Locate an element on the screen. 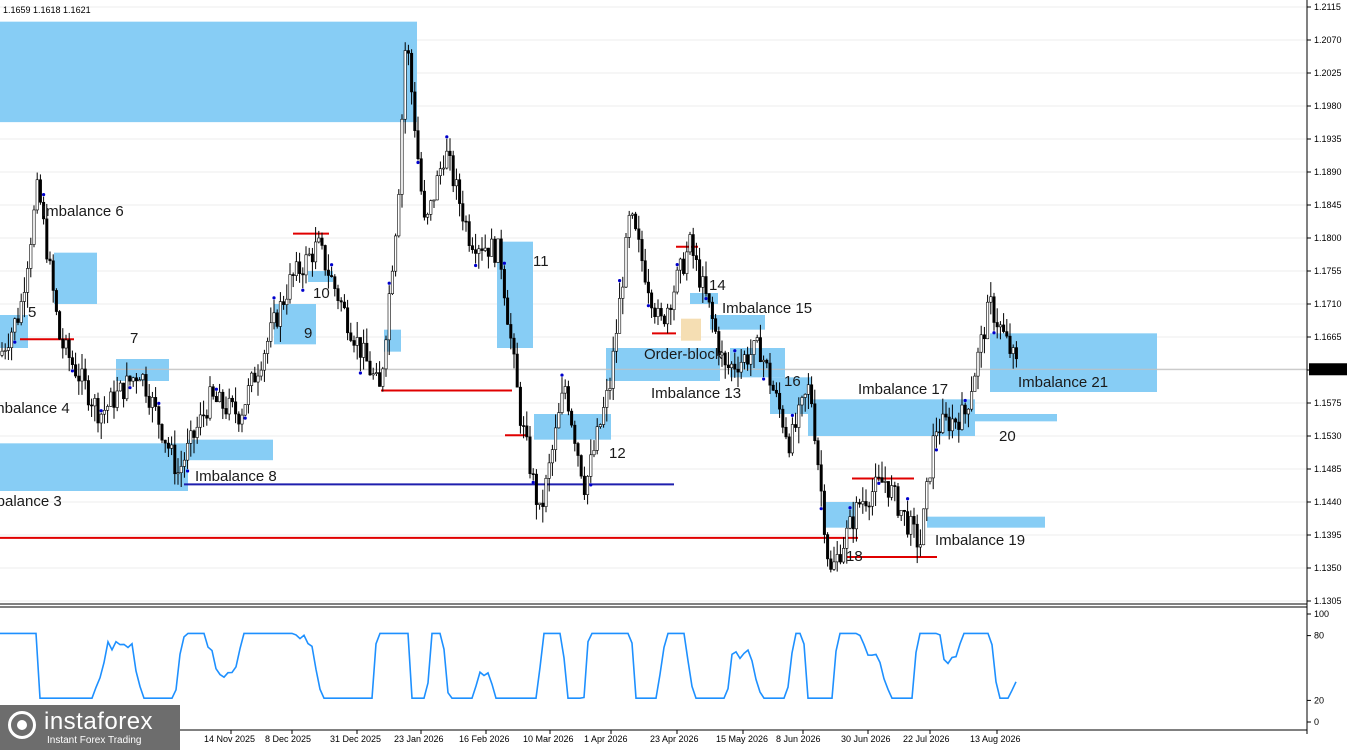  logo-name: instaforex is located at coordinates (99, 721).